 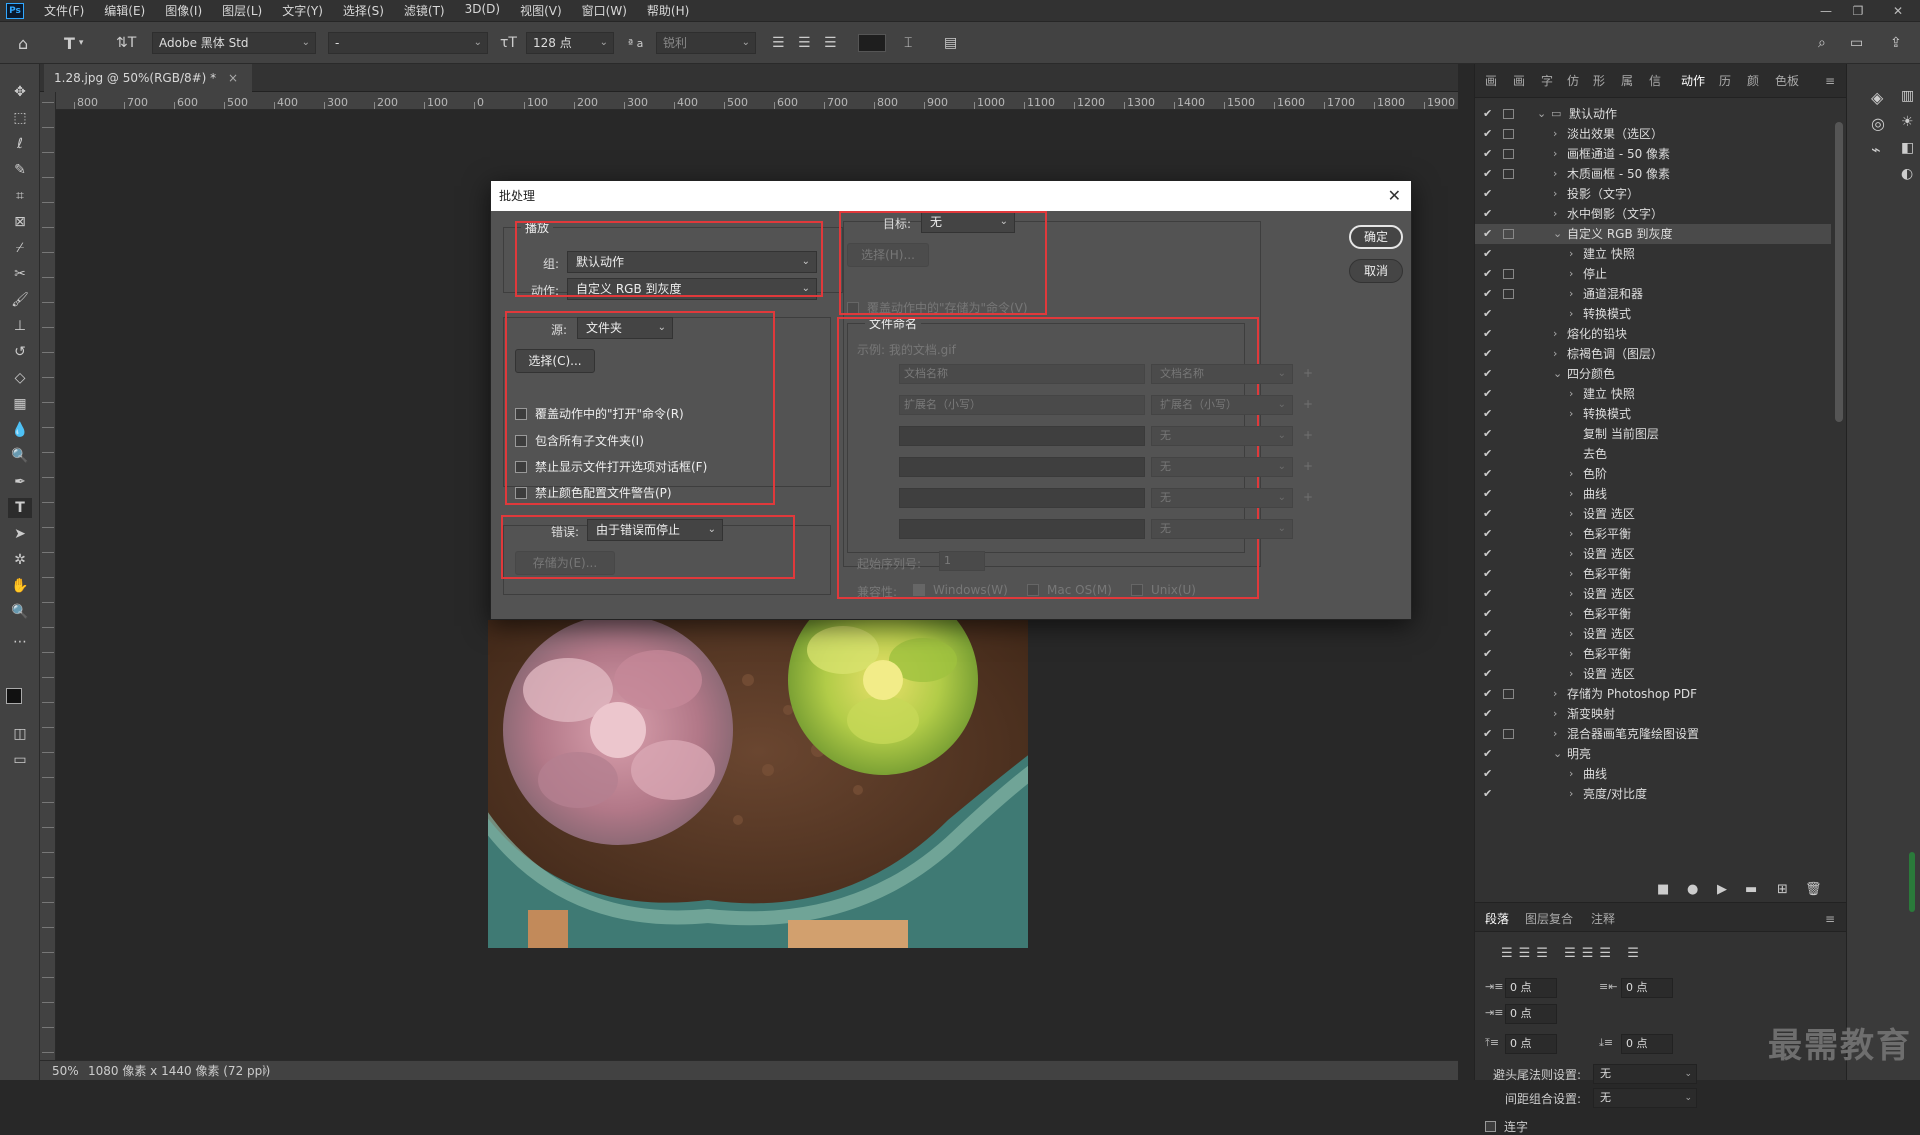 I want to click on left-indent-input: 0 点, so click(x=1531, y=988).